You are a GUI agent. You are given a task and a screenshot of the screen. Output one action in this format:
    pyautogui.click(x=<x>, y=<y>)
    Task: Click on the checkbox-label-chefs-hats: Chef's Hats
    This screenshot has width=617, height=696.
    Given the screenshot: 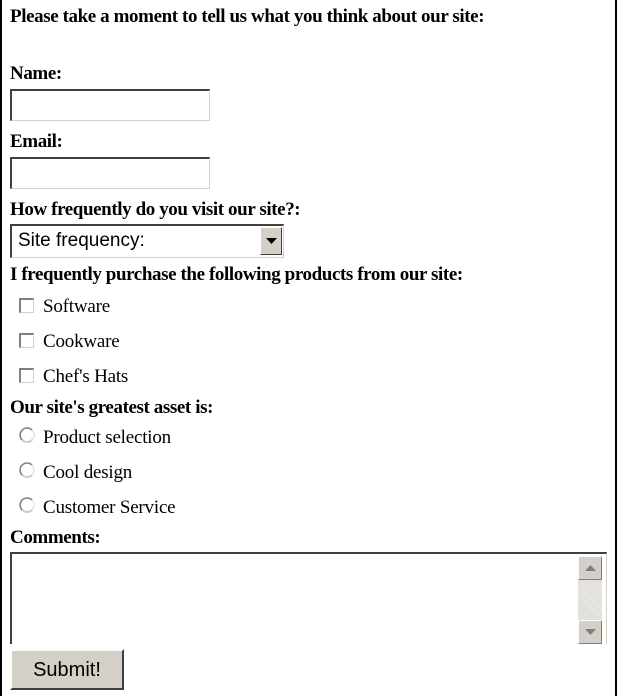 What is the action you would take?
    pyautogui.click(x=86, y=376)
    